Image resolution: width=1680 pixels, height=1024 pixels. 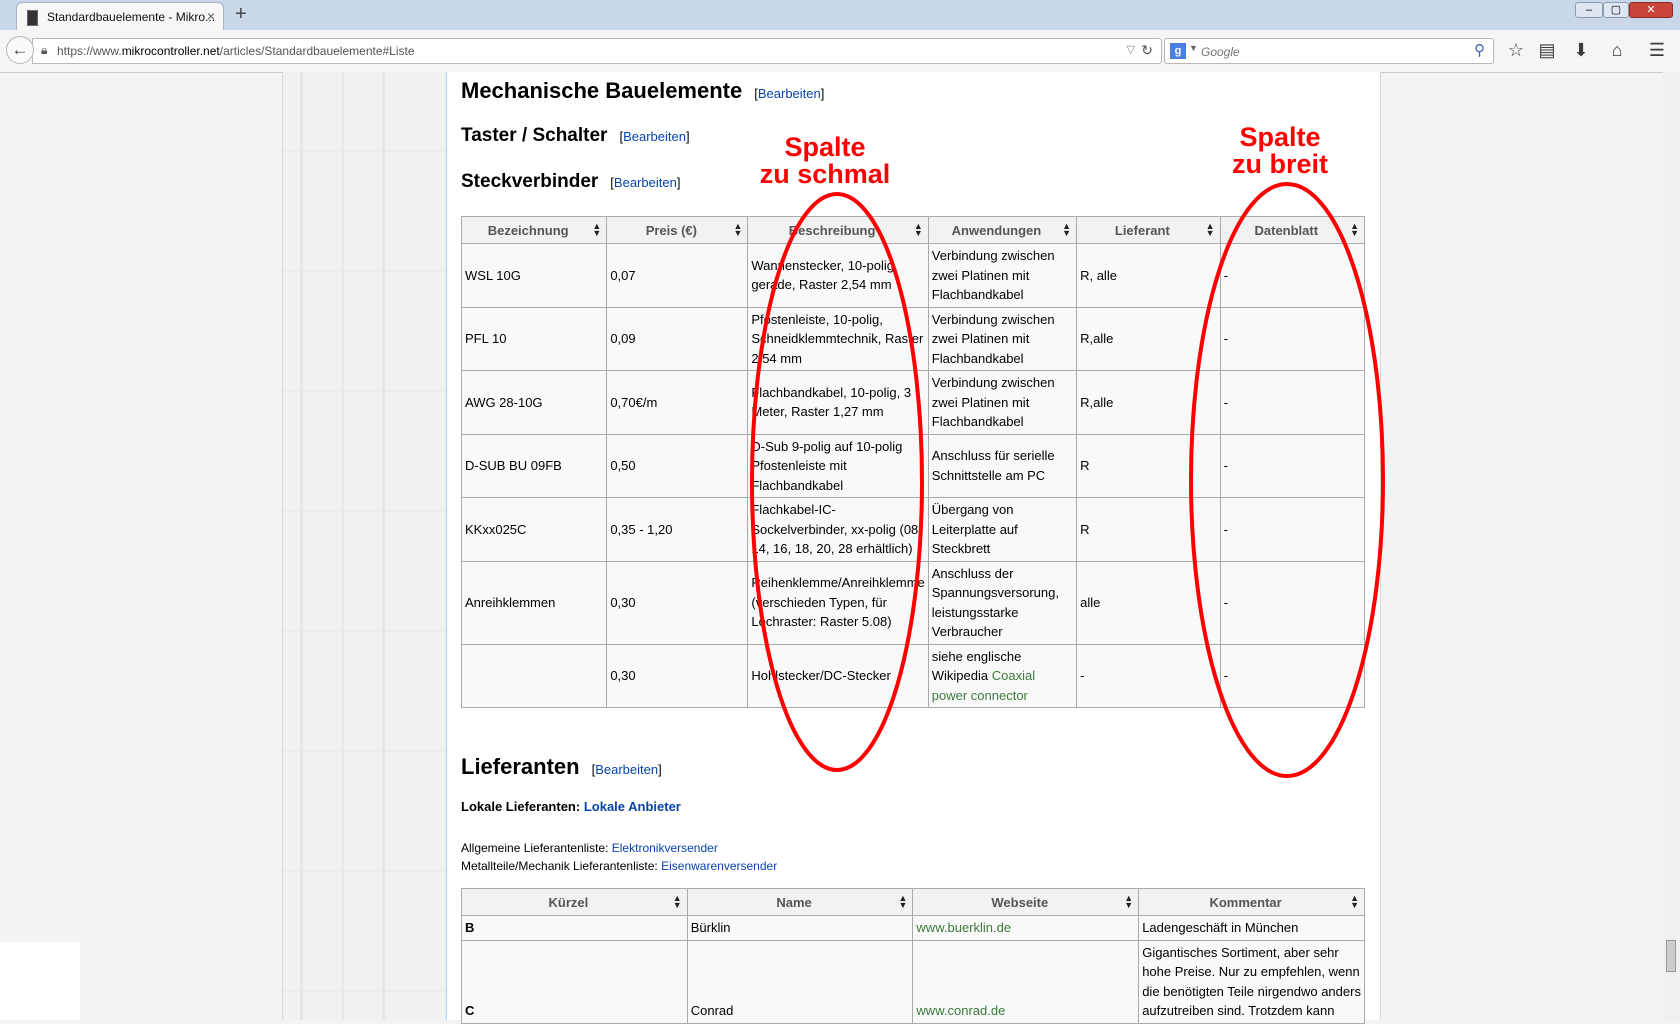 What do you see at coordinates (1193, 48) in the screenshot?
I see `engine-dropdown-icon: ▼` at bounding box center [1193, 48].